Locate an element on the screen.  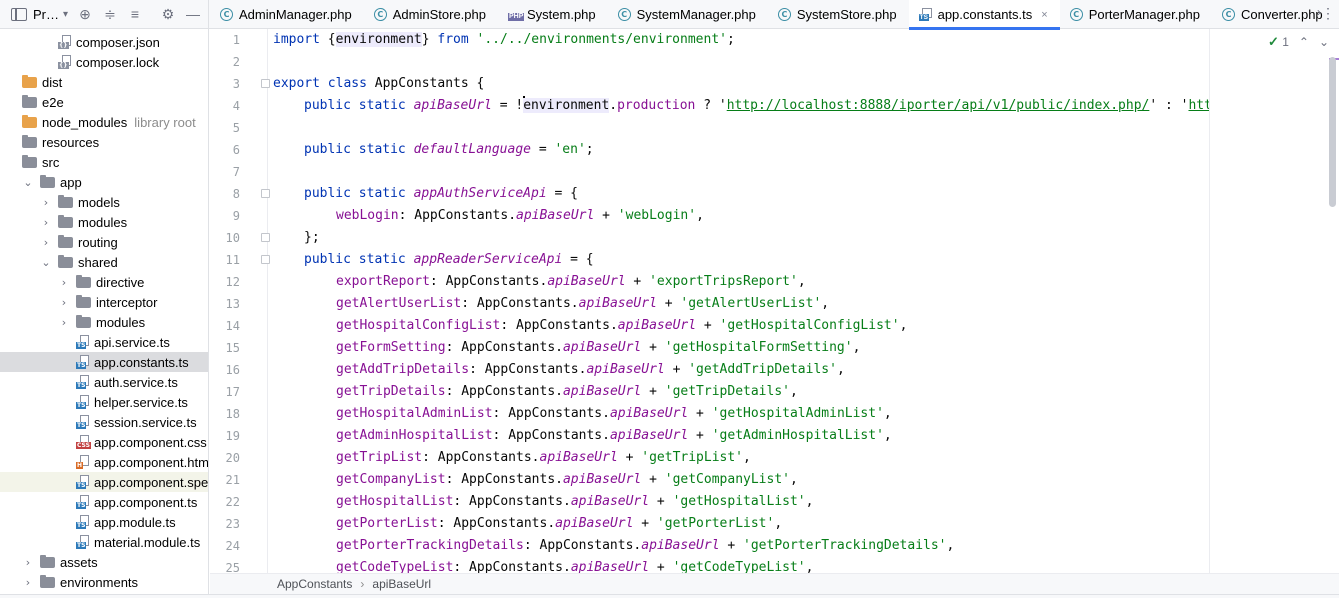
tree-item: node_modules library root is located at coordinates (104, 122).